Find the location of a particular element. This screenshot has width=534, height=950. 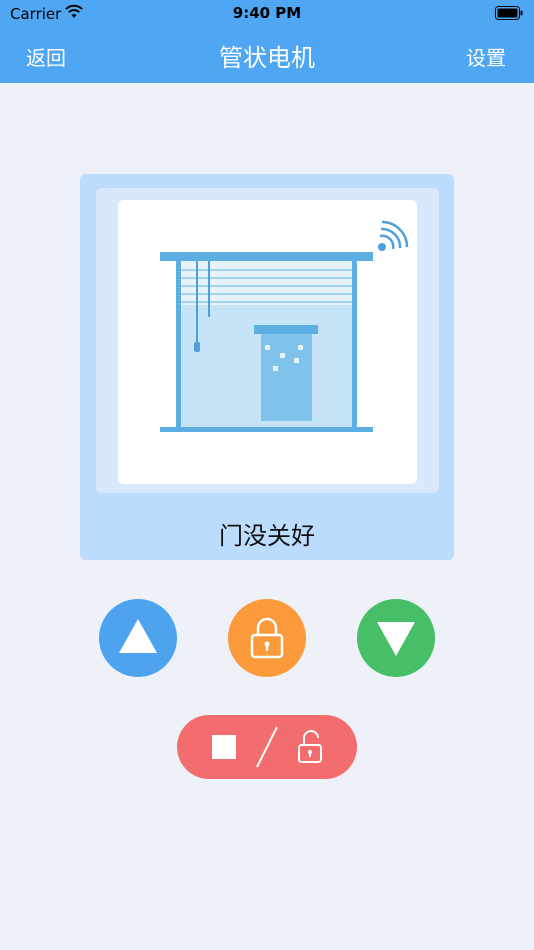

triangle-down-icon is located at coordinates (396, 639).